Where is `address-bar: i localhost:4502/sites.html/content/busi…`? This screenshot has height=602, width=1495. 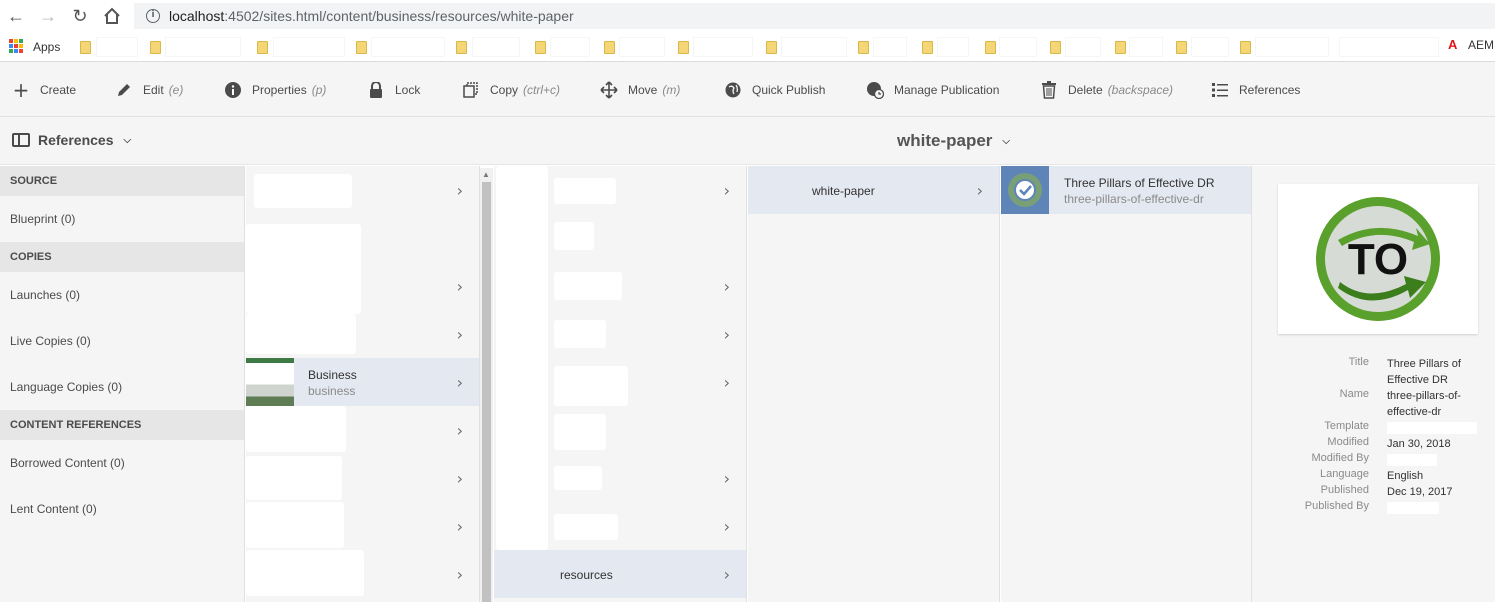
address-bar: i localhost:4502/sites.html/content/busi… is located at coordinates (814, 16).